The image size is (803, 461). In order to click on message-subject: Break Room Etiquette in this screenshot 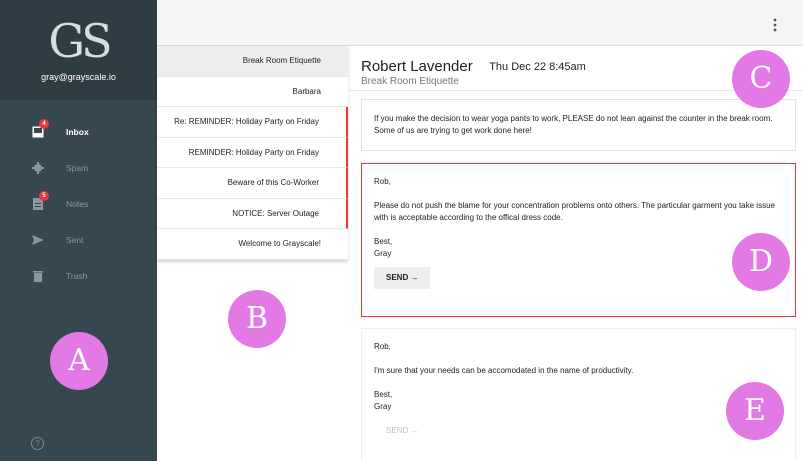, I will do `click(410, 81)`.